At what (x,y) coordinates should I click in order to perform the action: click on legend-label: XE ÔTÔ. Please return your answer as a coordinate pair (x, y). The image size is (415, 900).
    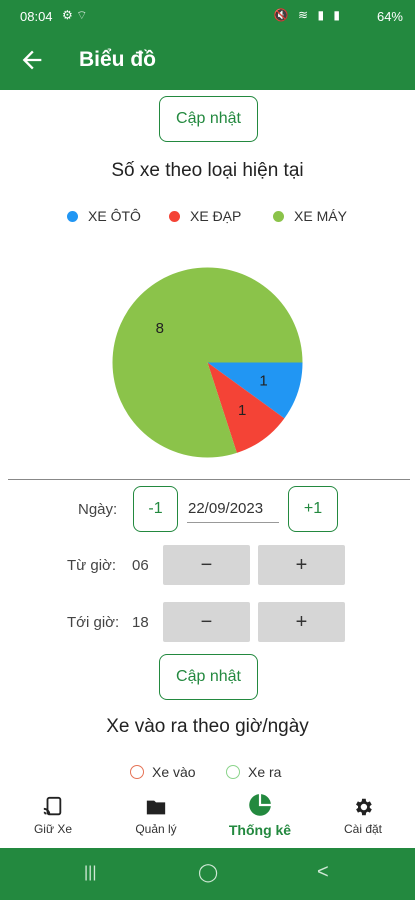
    Looking at the image, I should click on (114, 216).